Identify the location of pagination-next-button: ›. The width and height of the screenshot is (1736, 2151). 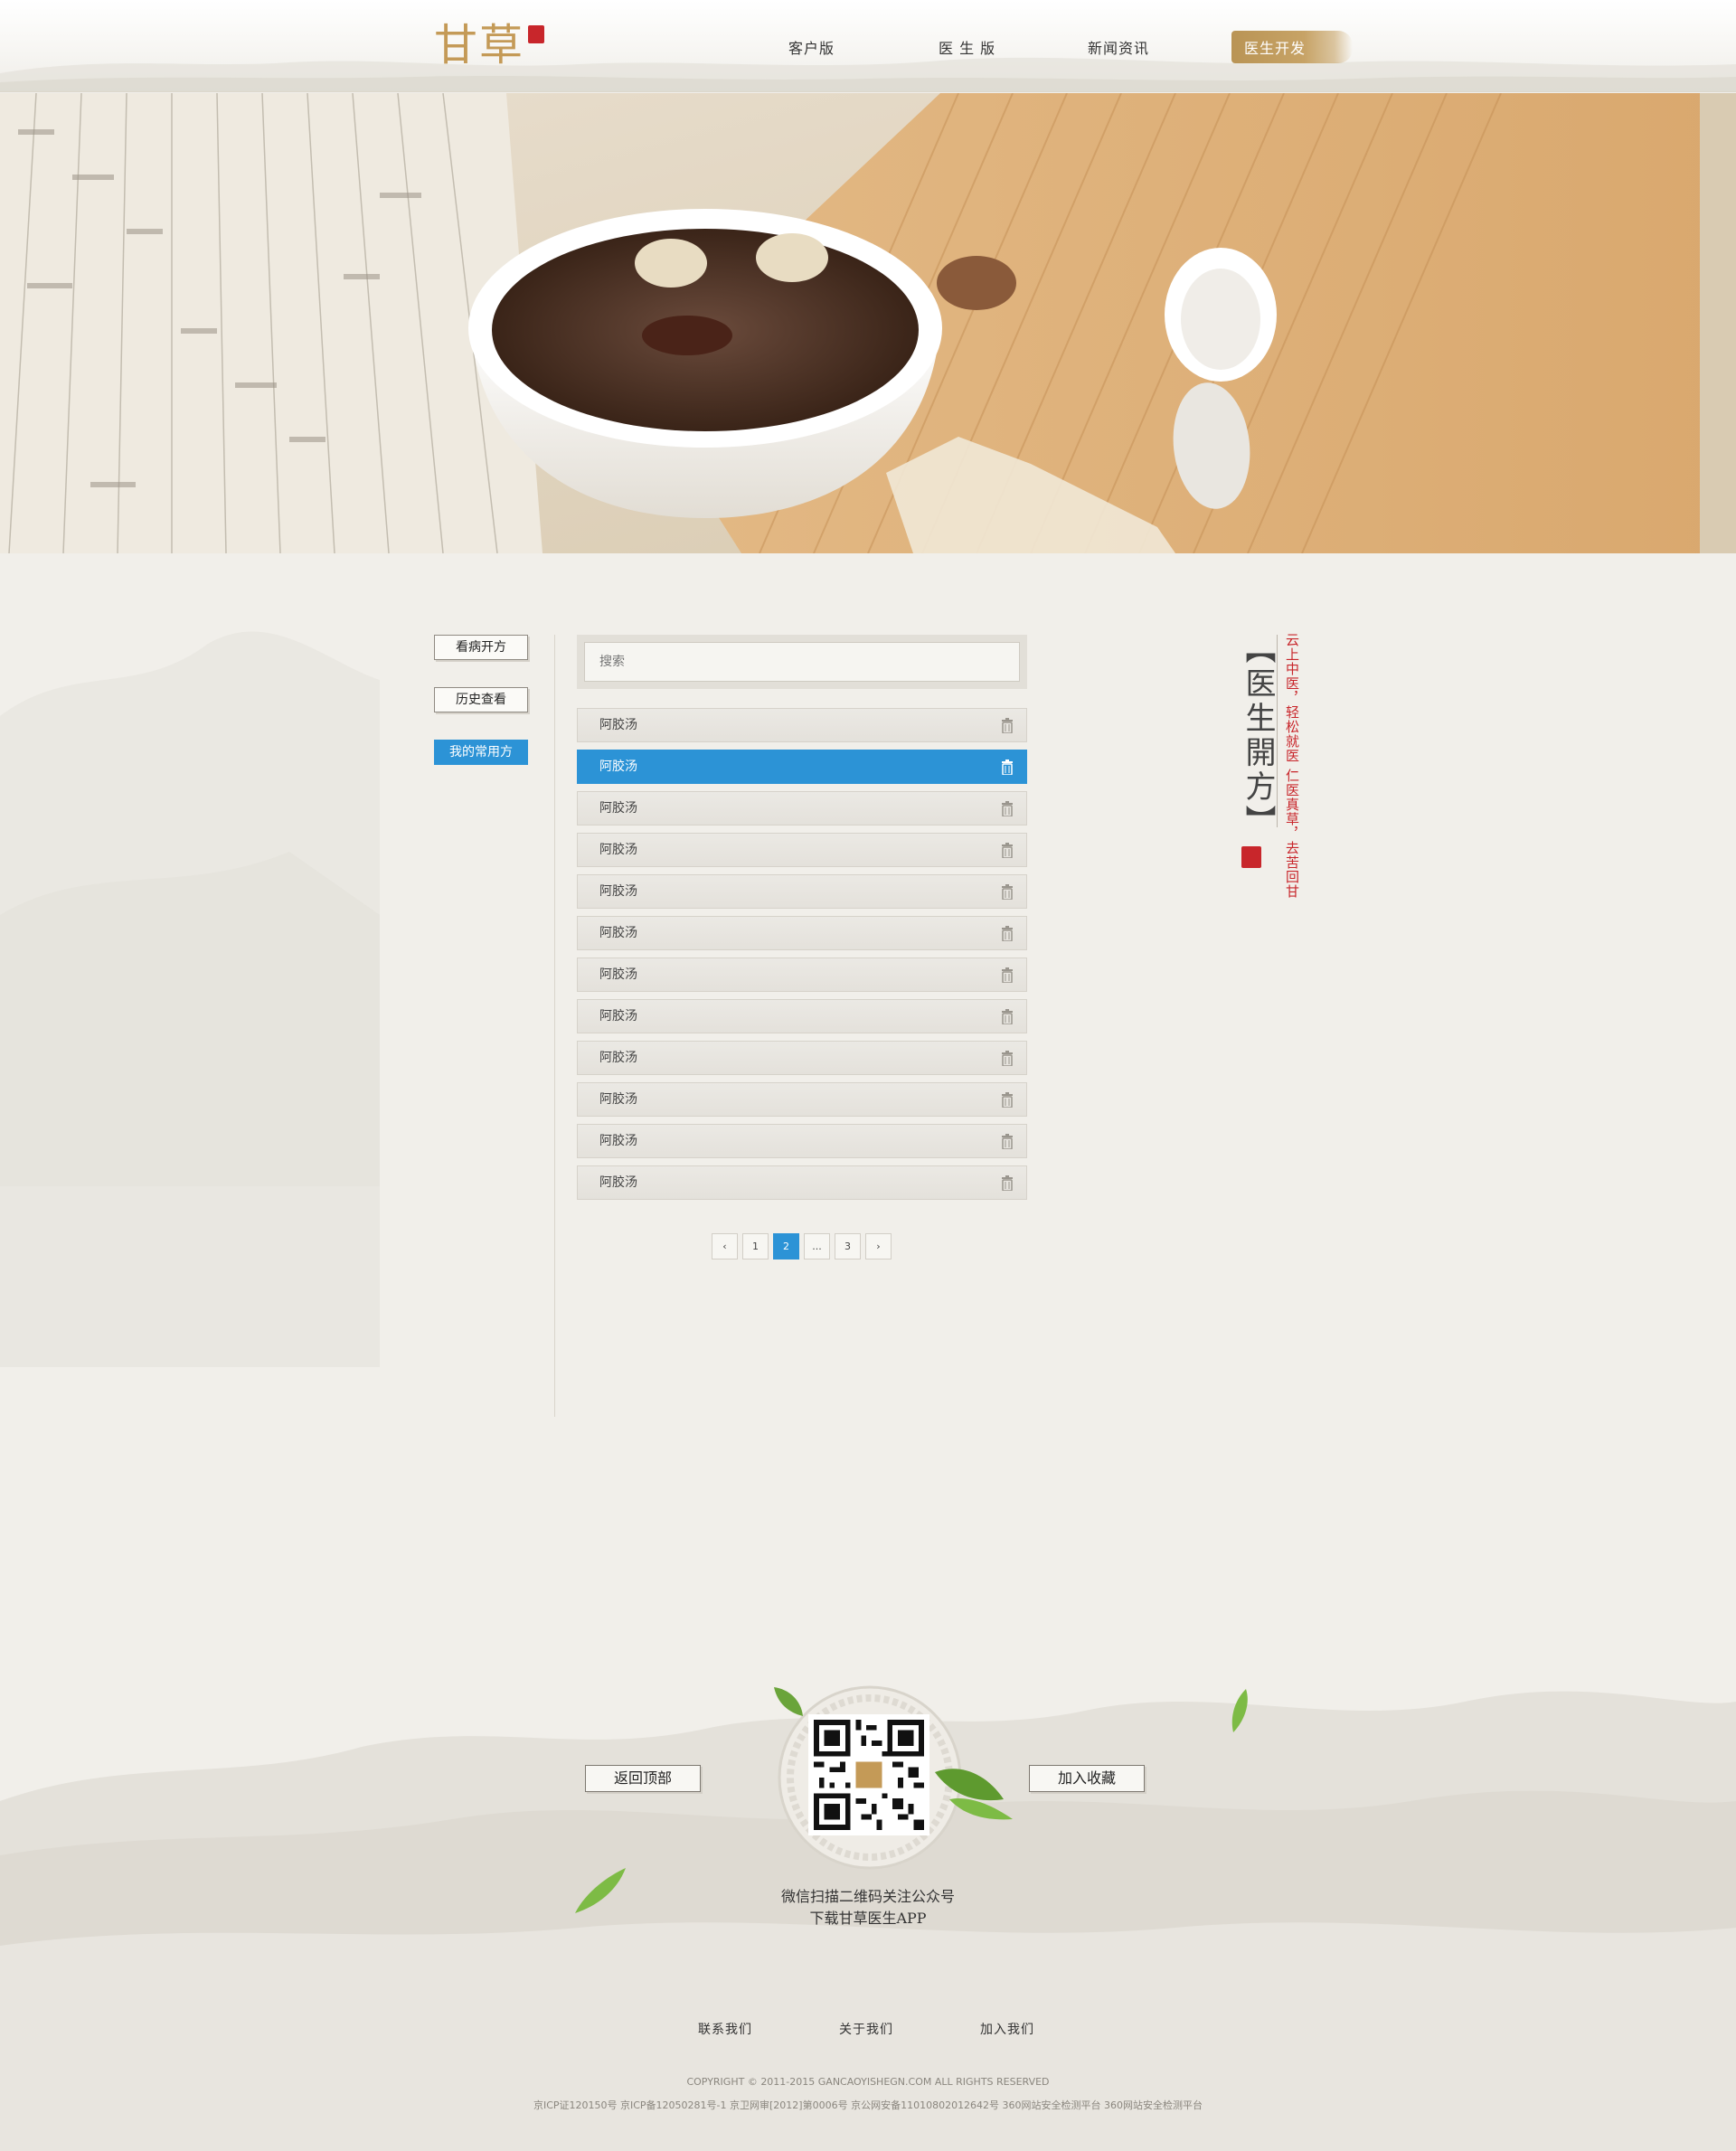
(879, 1246).